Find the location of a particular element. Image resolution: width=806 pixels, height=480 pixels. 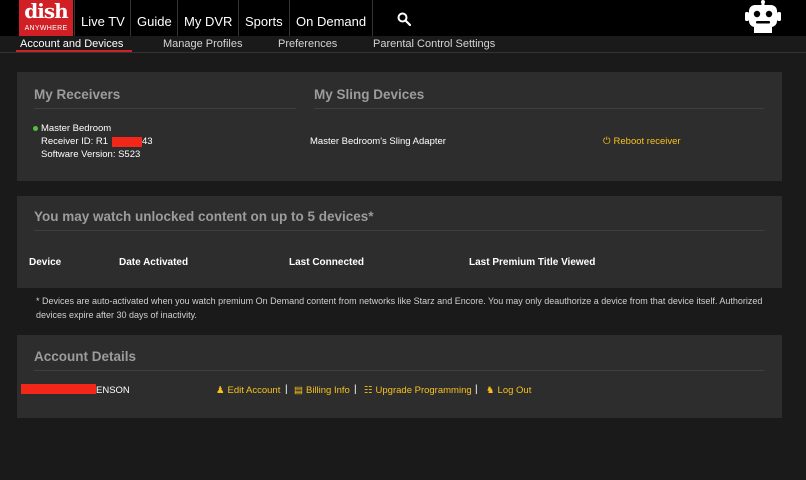

nav-on-demand: On Demand is located at coordinates (331, 18).